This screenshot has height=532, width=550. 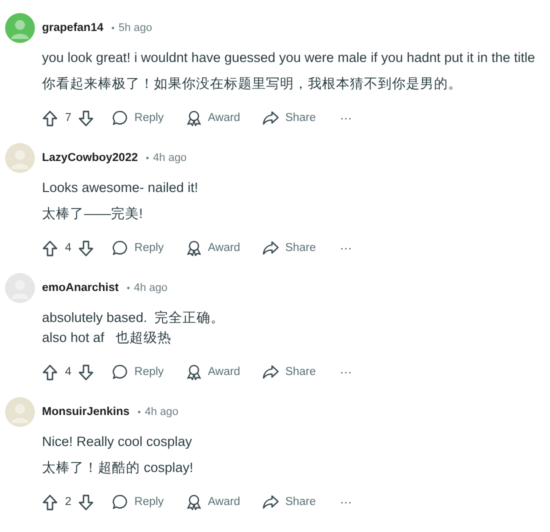 What do you see at coordinates (121, 188) in the screenshot?
I see `comment-text: Looks awesome- nailed it!` at bounding box center [121, 188].